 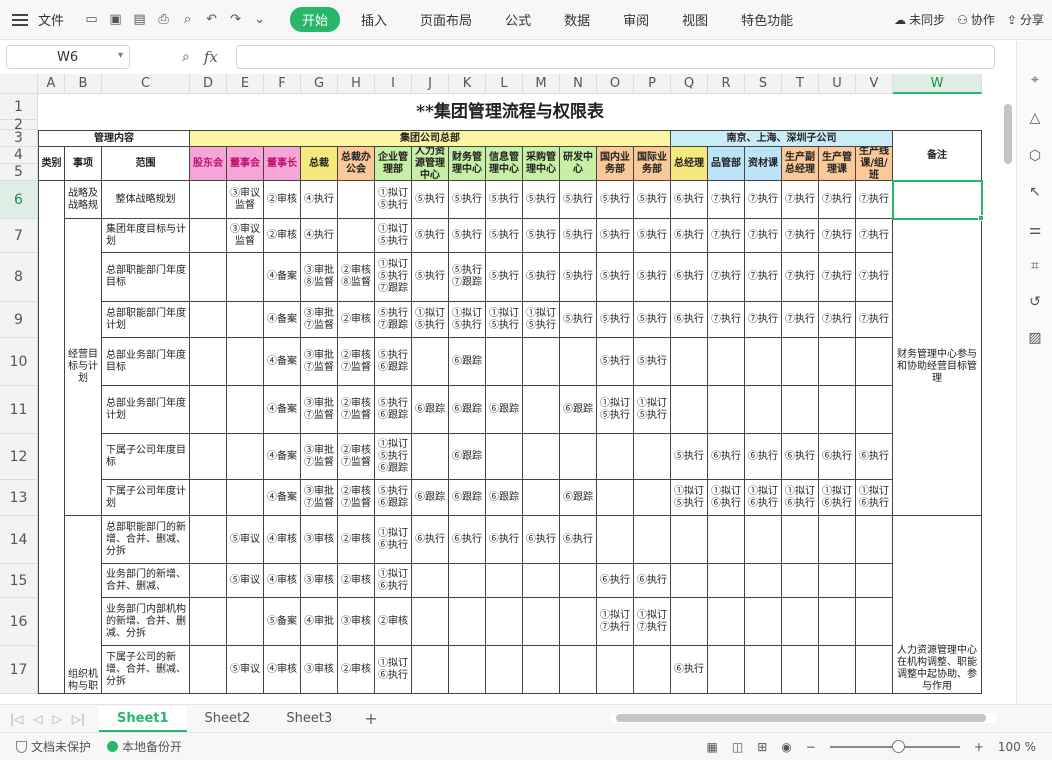 What do you see at coordinates (1008, 389) in the screenshot?
I see `vertical-scrollbar` at bounding box center [1008, 389].